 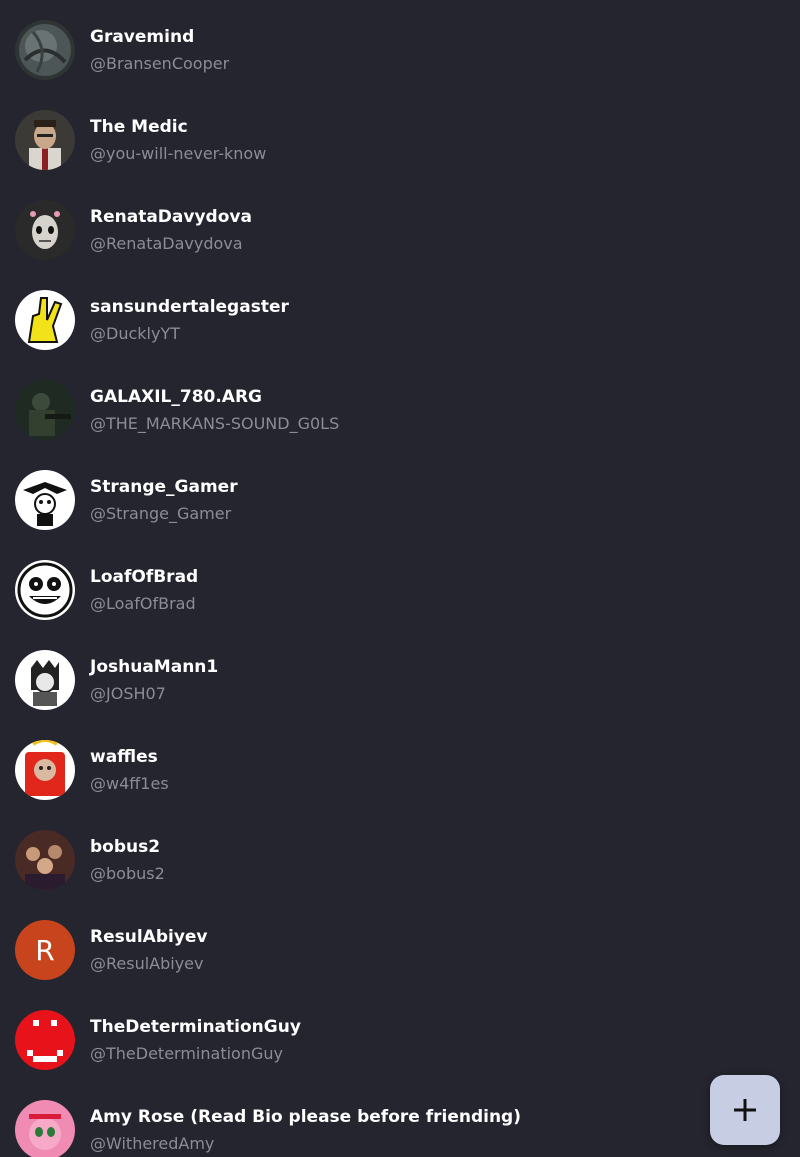 I want to click on friend-row: bobus2 @bobus2, so click(x=400, y=855).